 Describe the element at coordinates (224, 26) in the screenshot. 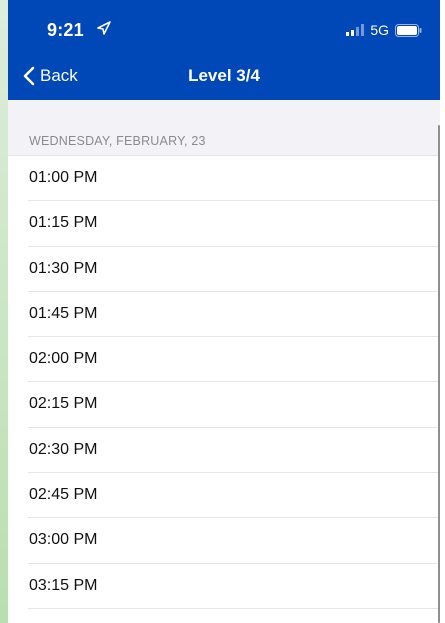

I see `status-bar: 9:21 5G` at that location.